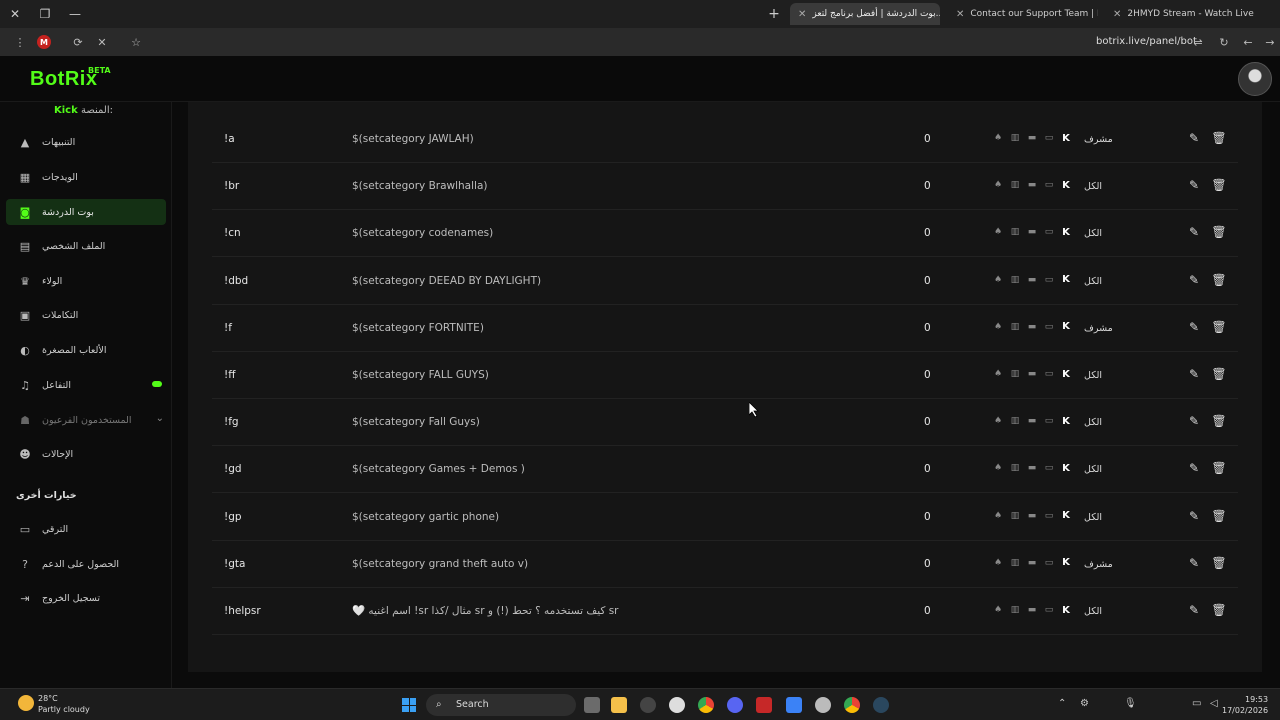  I want to click on platform-label: المنصة:, so click(96, 110).